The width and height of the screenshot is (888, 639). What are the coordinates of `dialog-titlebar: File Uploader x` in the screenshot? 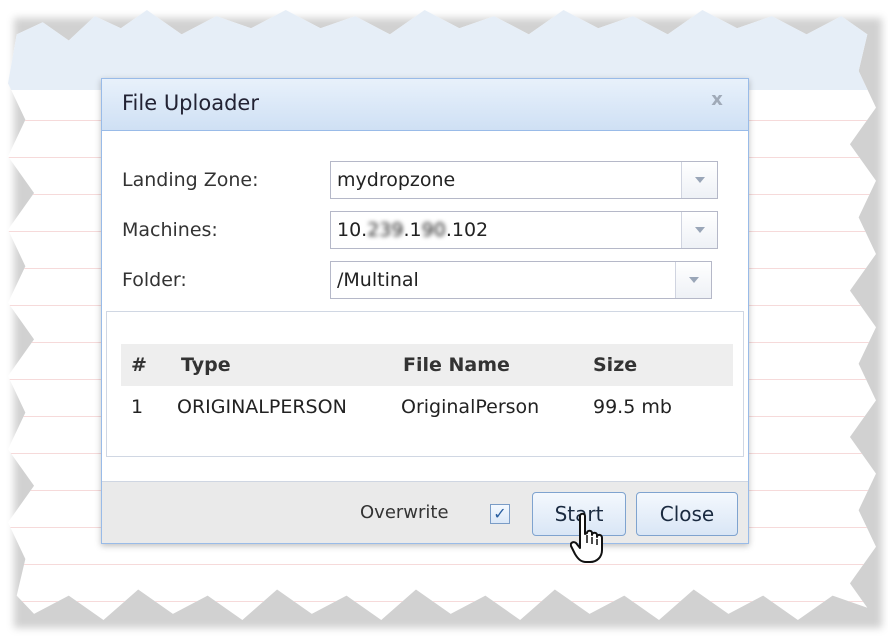 It's located at (425, 105).